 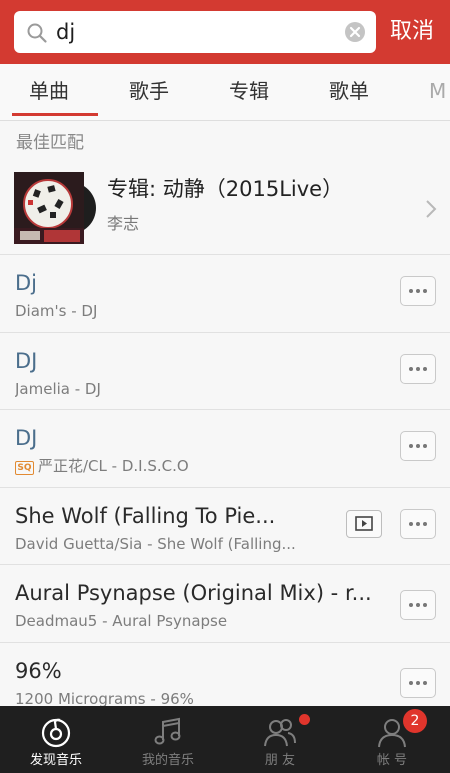 I want to click on song-subtitle: SQ 严正花/CL - D.I.S.C.O, so click(x=102, y=466).